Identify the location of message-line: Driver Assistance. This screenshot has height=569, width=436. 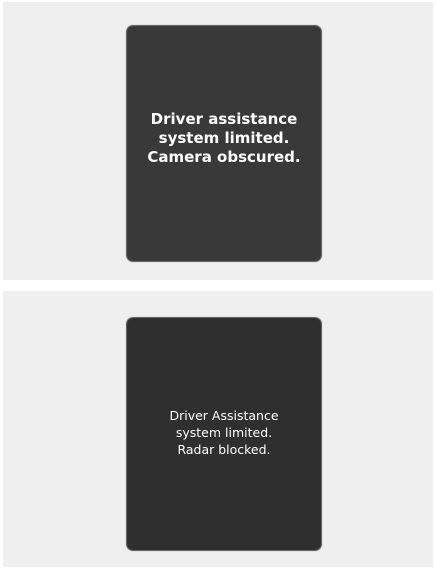
(224, 415).